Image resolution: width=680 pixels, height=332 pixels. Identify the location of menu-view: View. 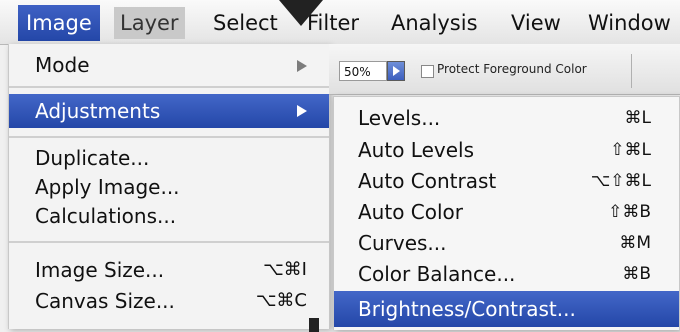
(536, 23).